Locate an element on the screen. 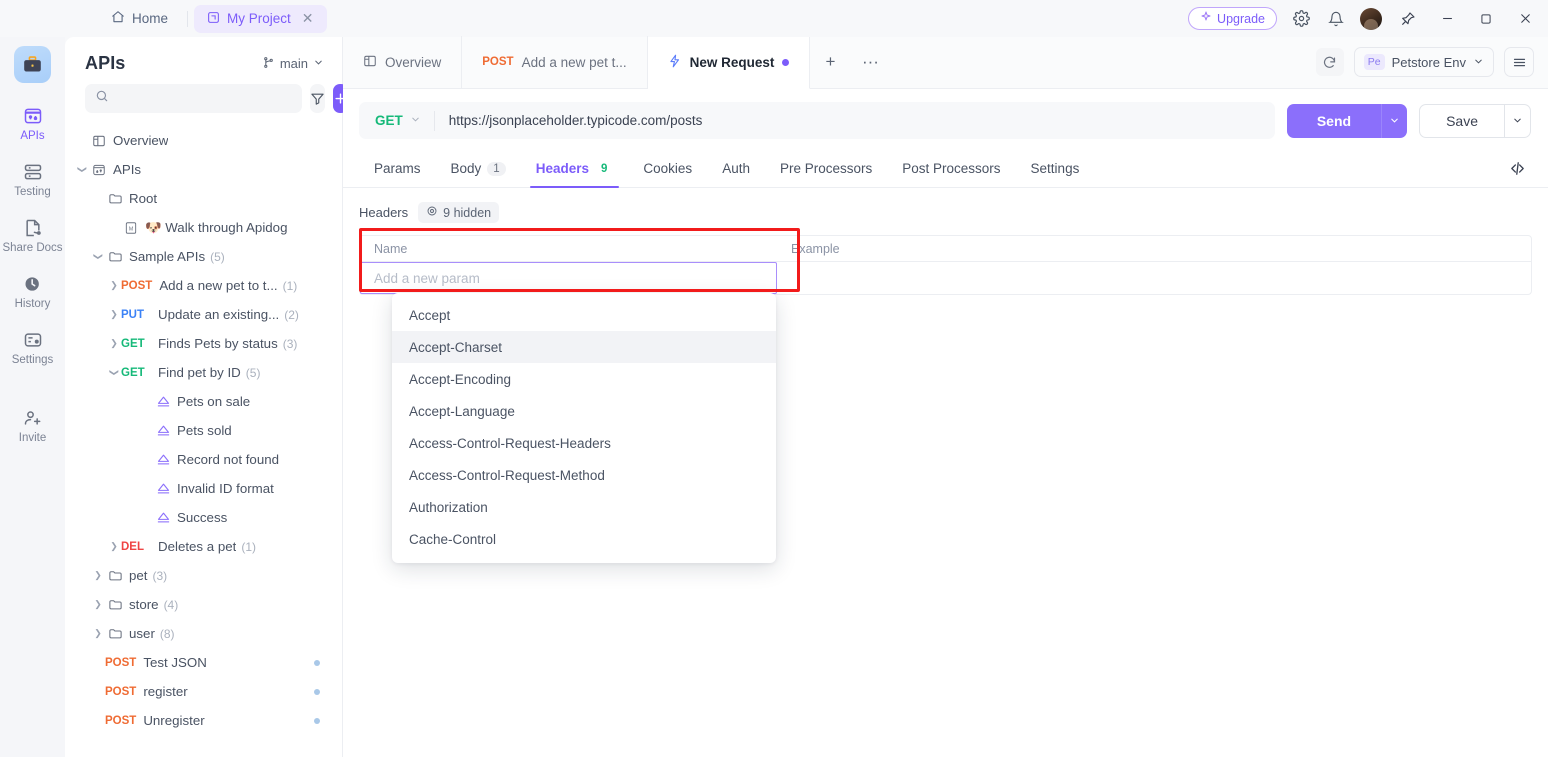  workspace-logo-icon is located at coordinates (32, 64).